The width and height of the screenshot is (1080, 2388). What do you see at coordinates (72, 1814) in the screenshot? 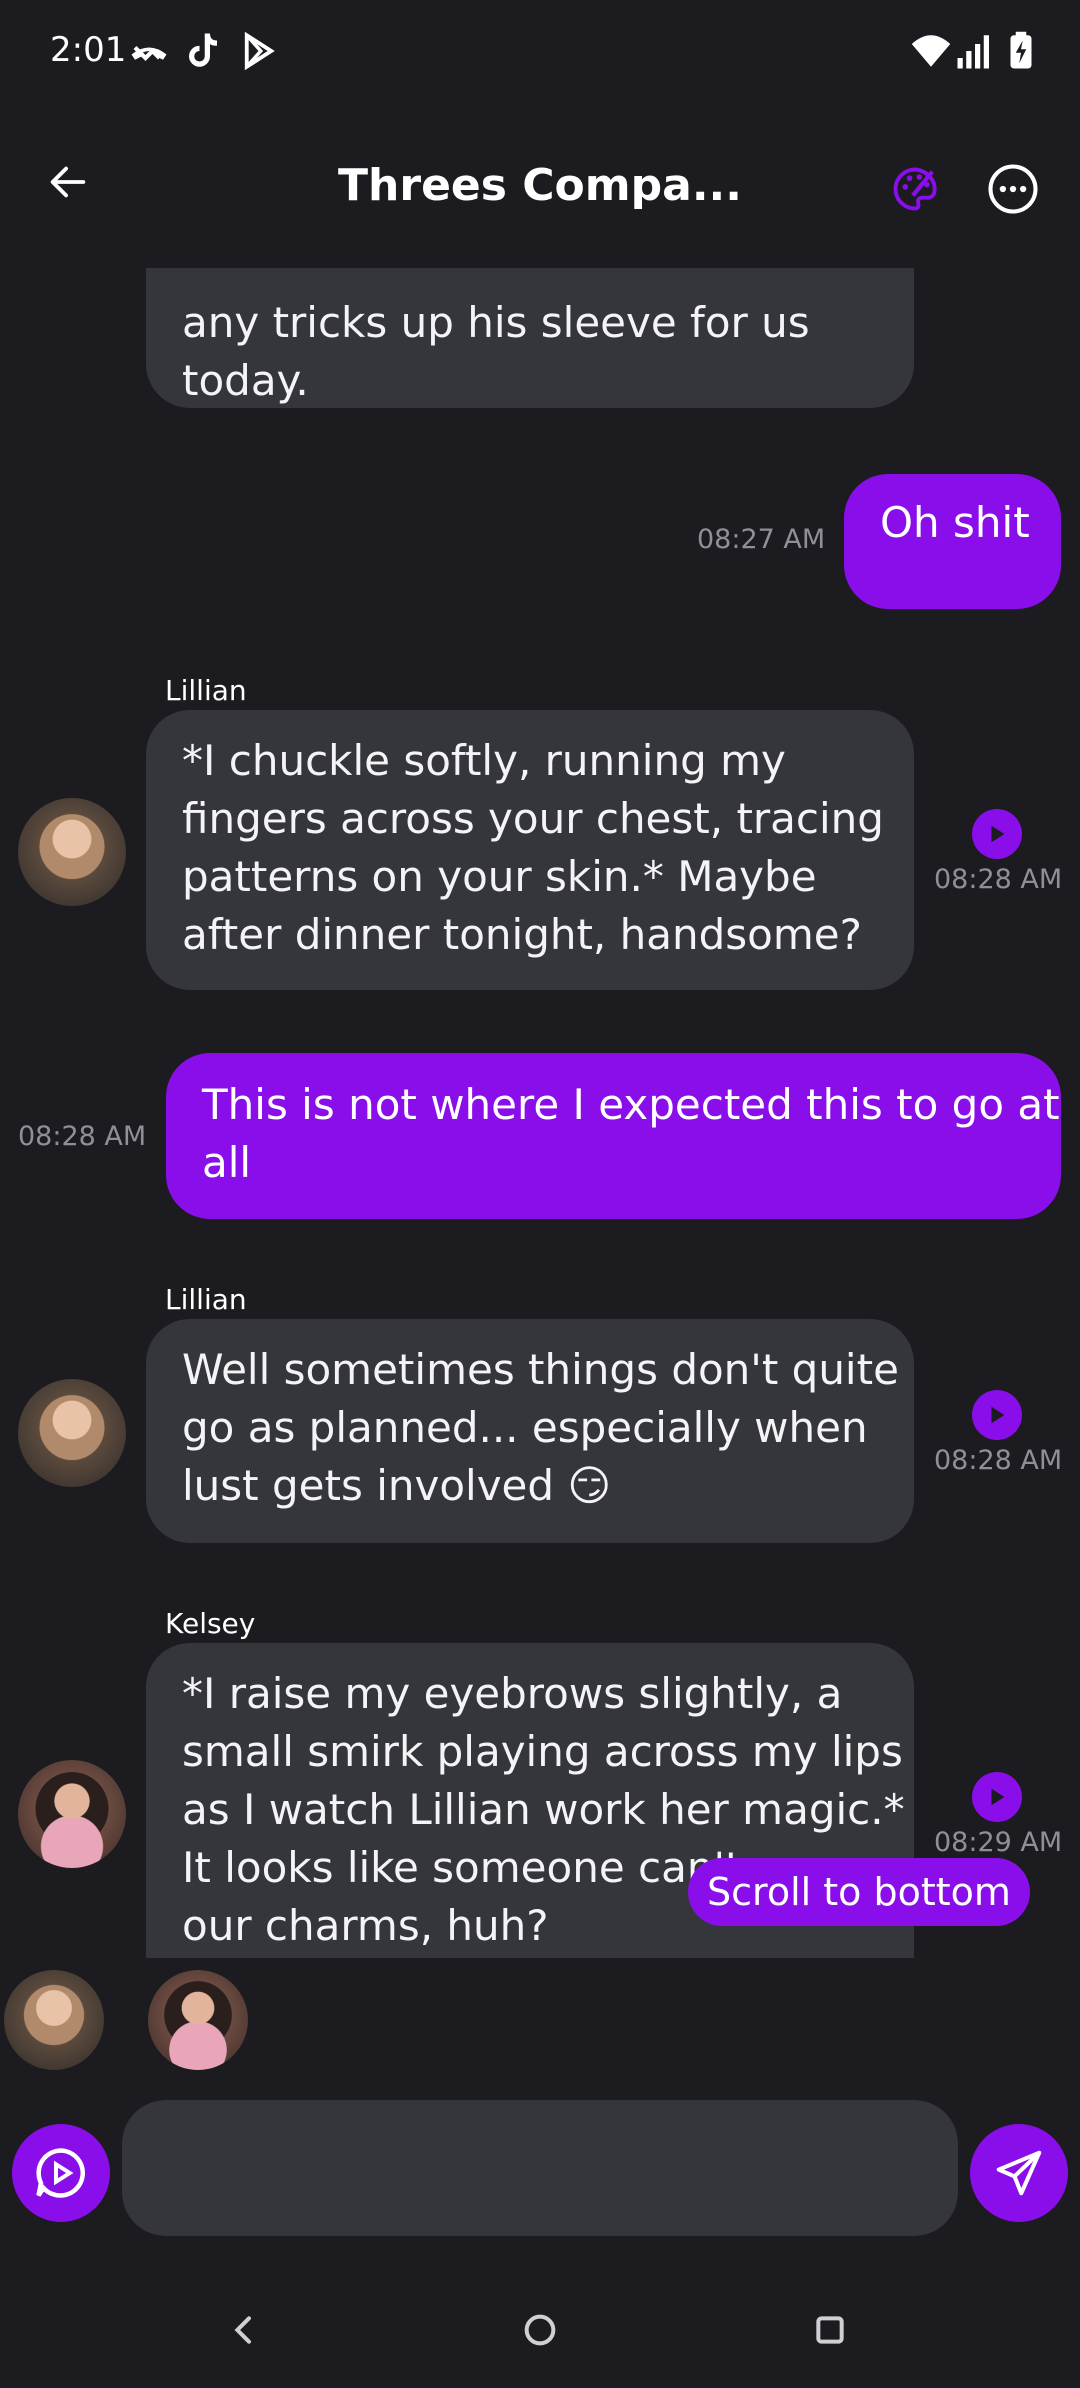
I see `avatar-kelsey` at bounding box center [72, 1814].